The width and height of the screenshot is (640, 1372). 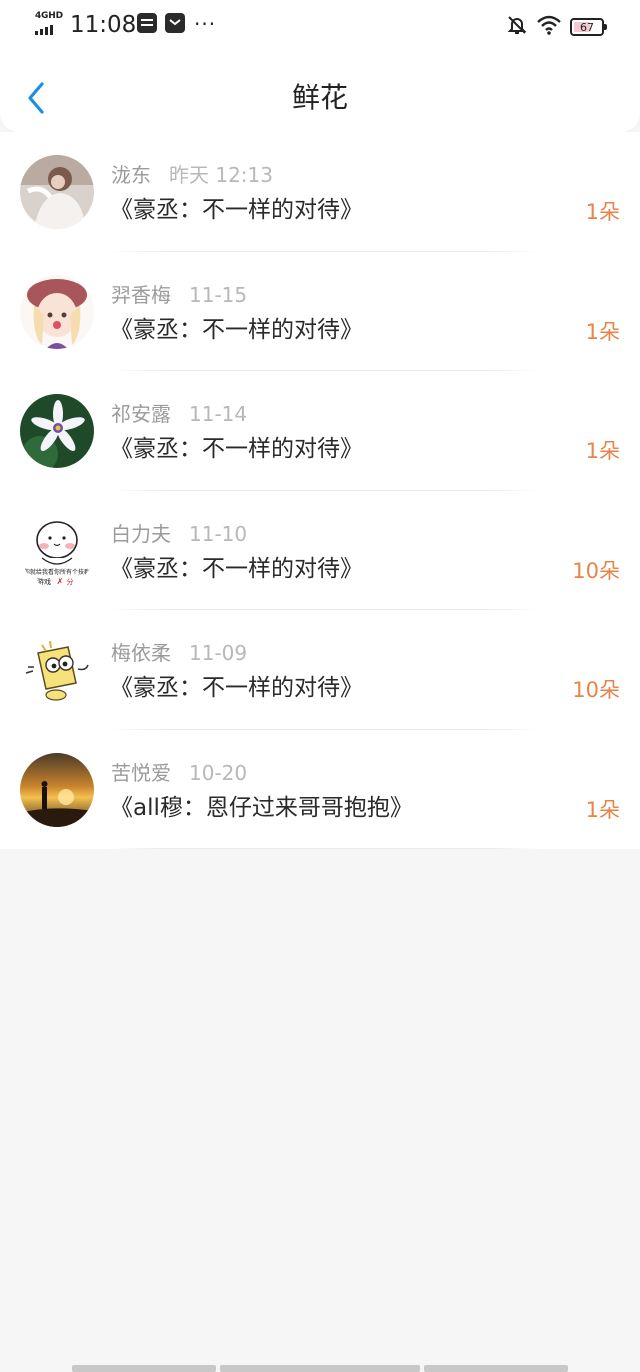 What do you see at coordinates (320, 311) in the screenshot?
I see `list-item: 羿香梅 11-15 《豪丞：不一样的对待》 1朵` at bounding box center [320, 311].